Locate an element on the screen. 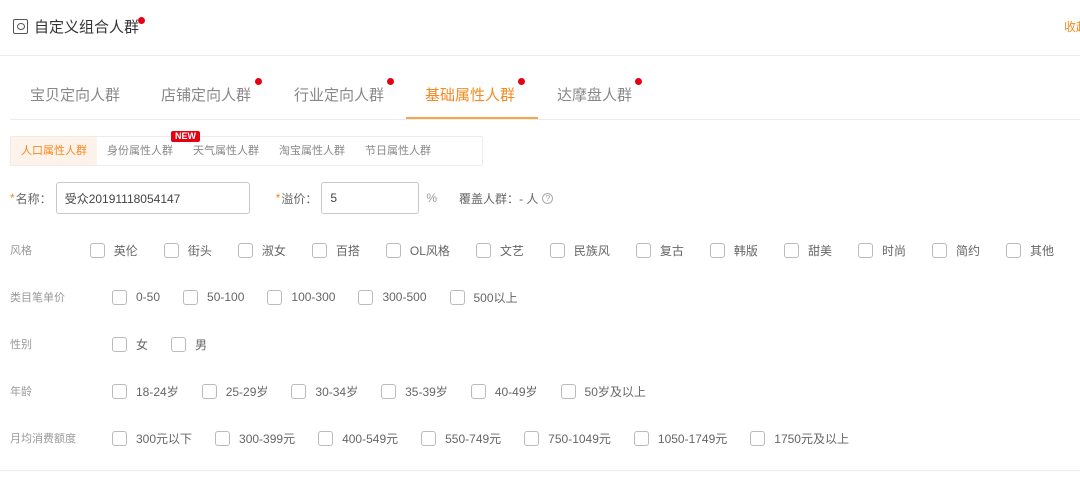 This screenshot has width=1080, height=480. filter-option: 0-50 is located at coordinates (136, 297).